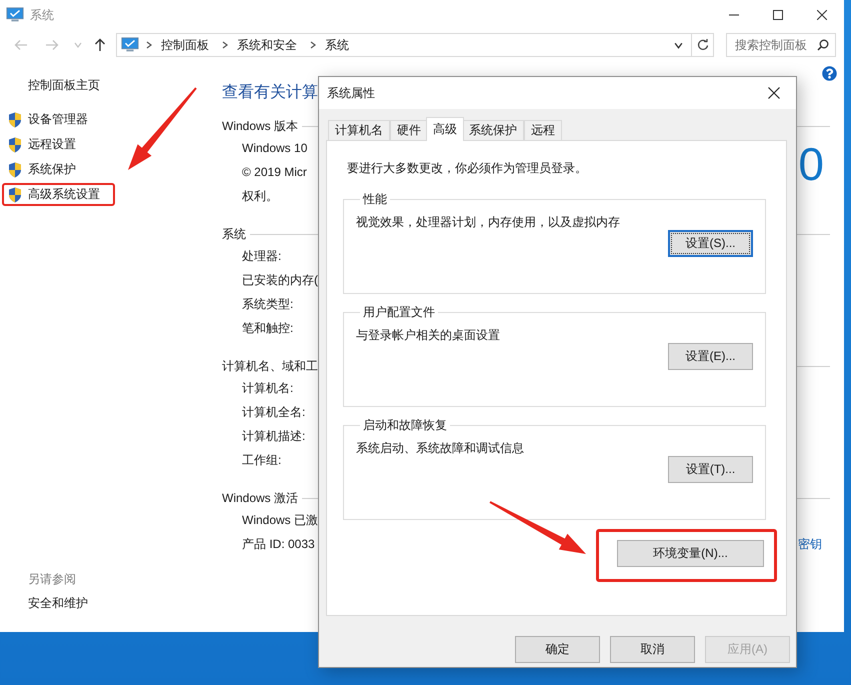  What do you see at coordinates (280, 520) in the screenshot?
I see `info-row-text: Windows 已激` at bounding box center [280, 520].